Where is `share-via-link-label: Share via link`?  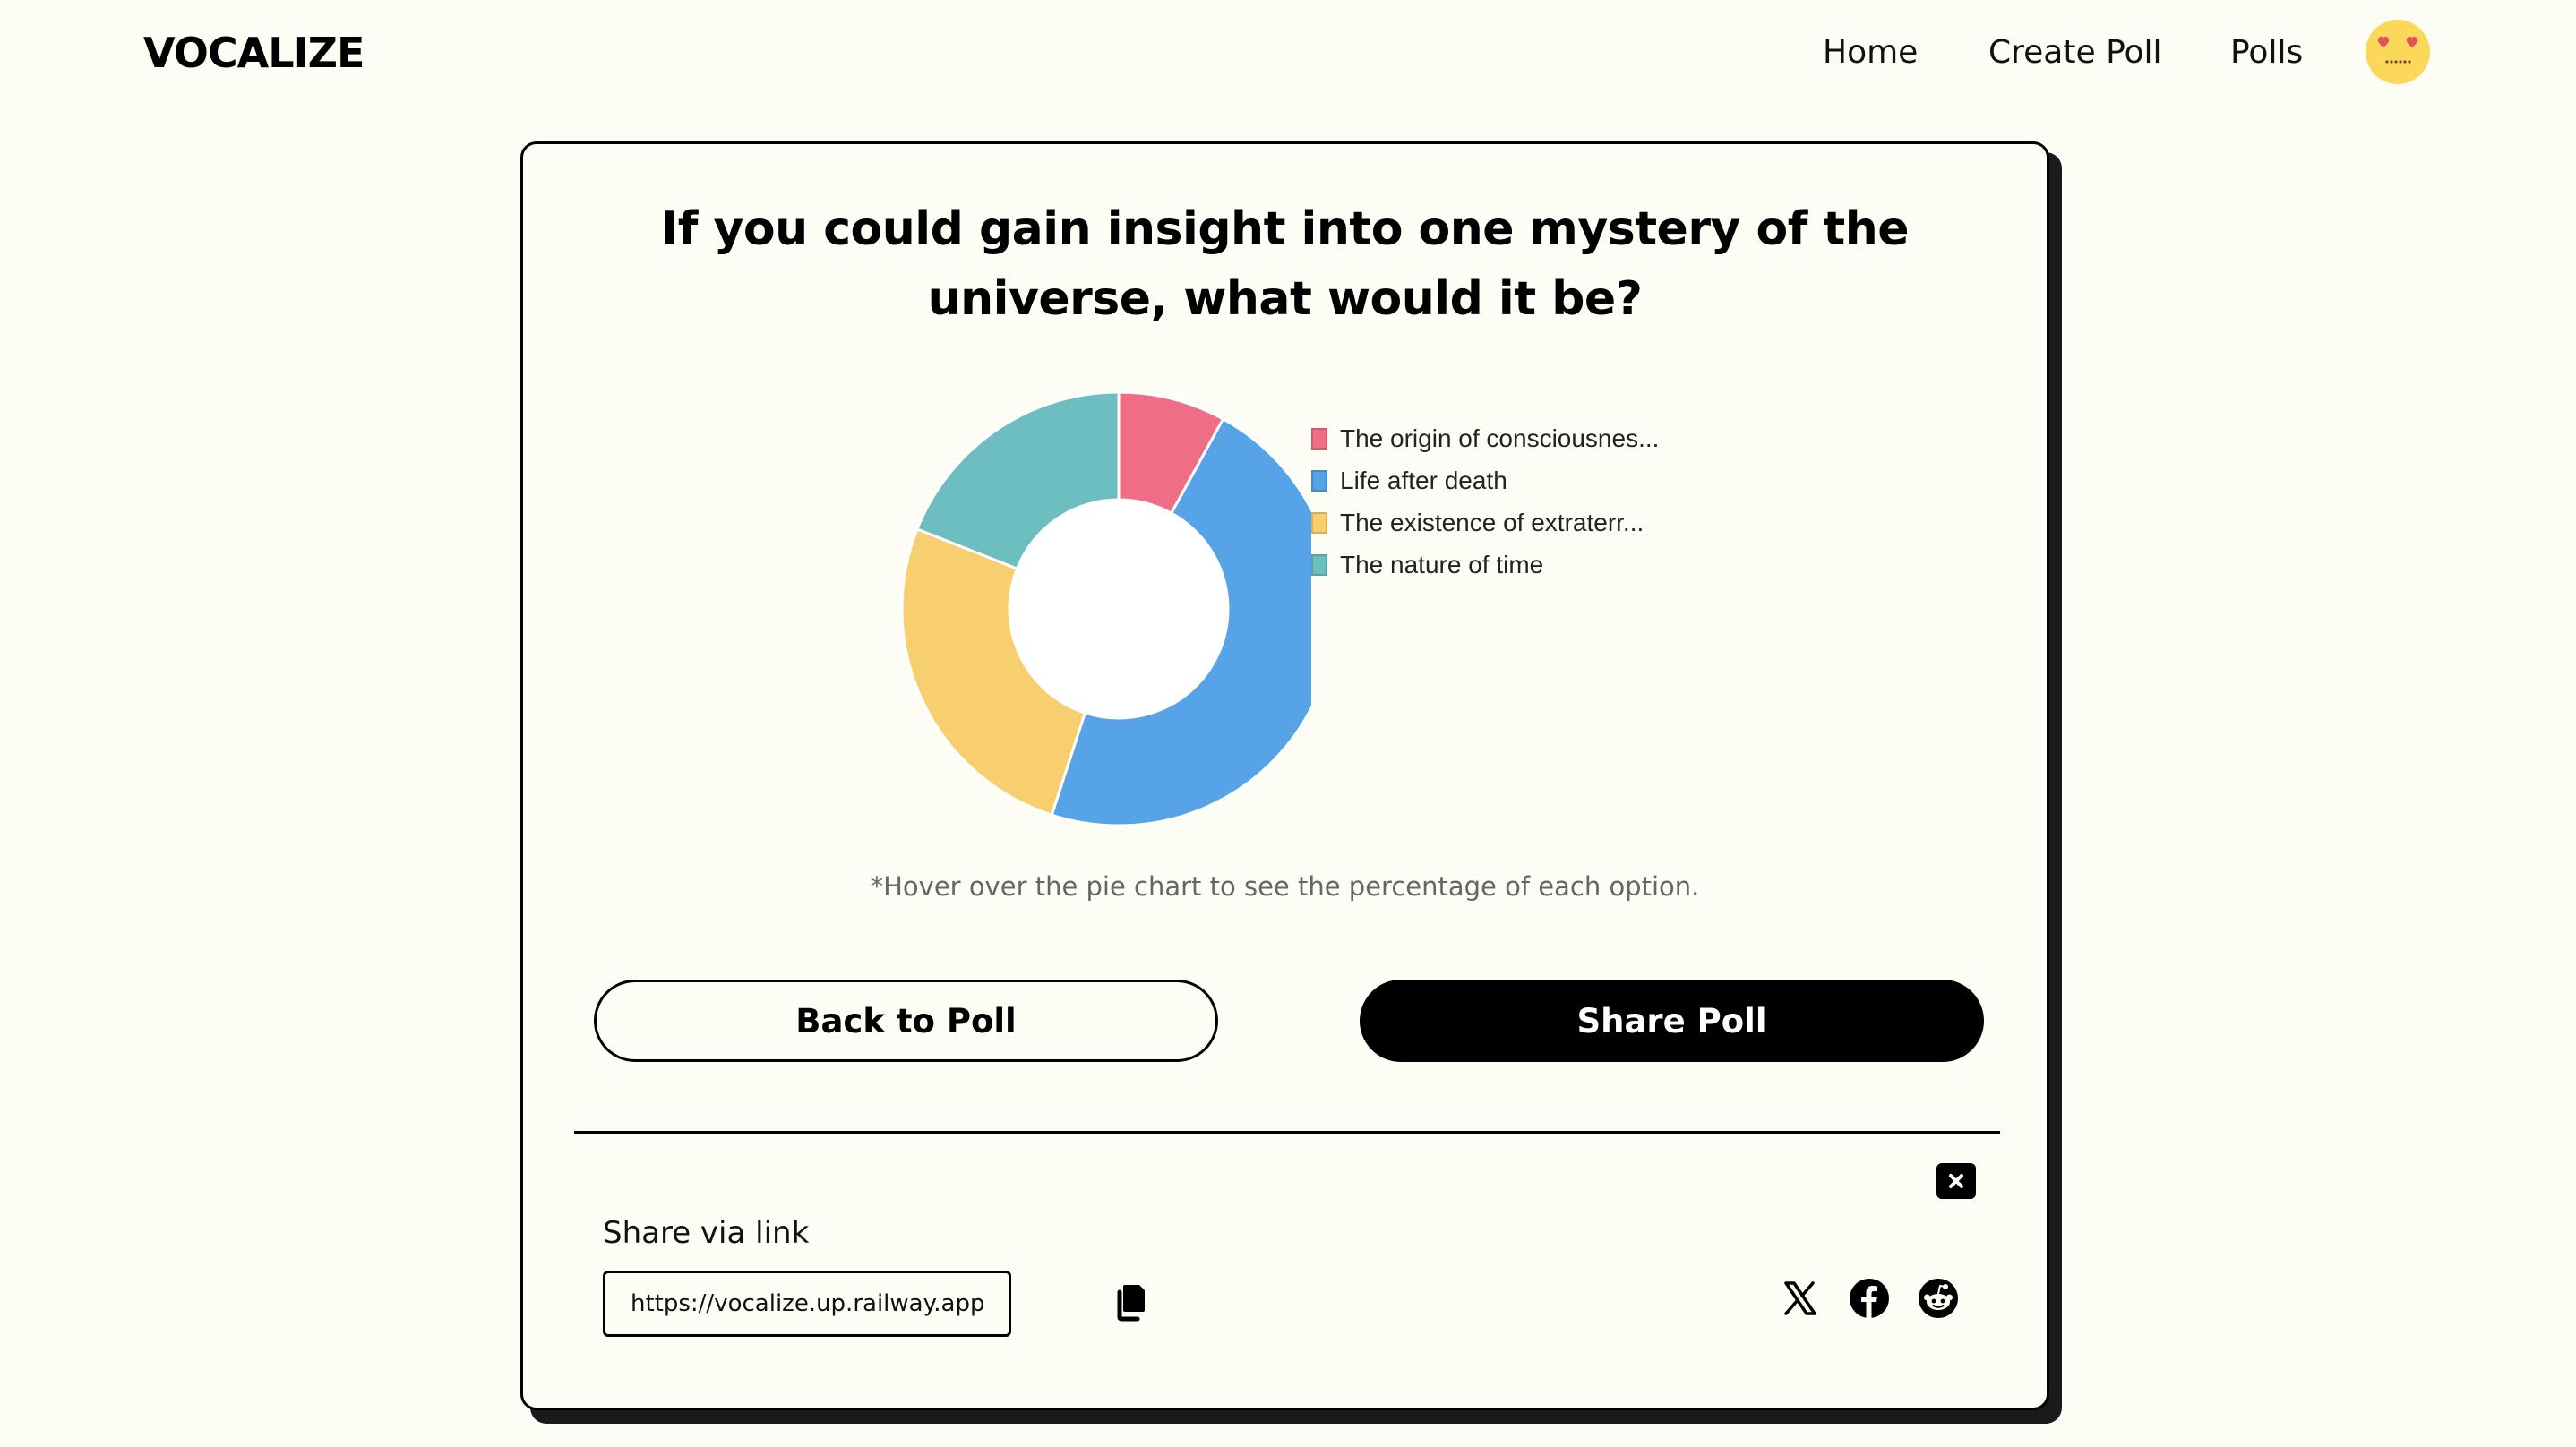
share-via-link-label: Share via link is located at coordinates (706, 1233).